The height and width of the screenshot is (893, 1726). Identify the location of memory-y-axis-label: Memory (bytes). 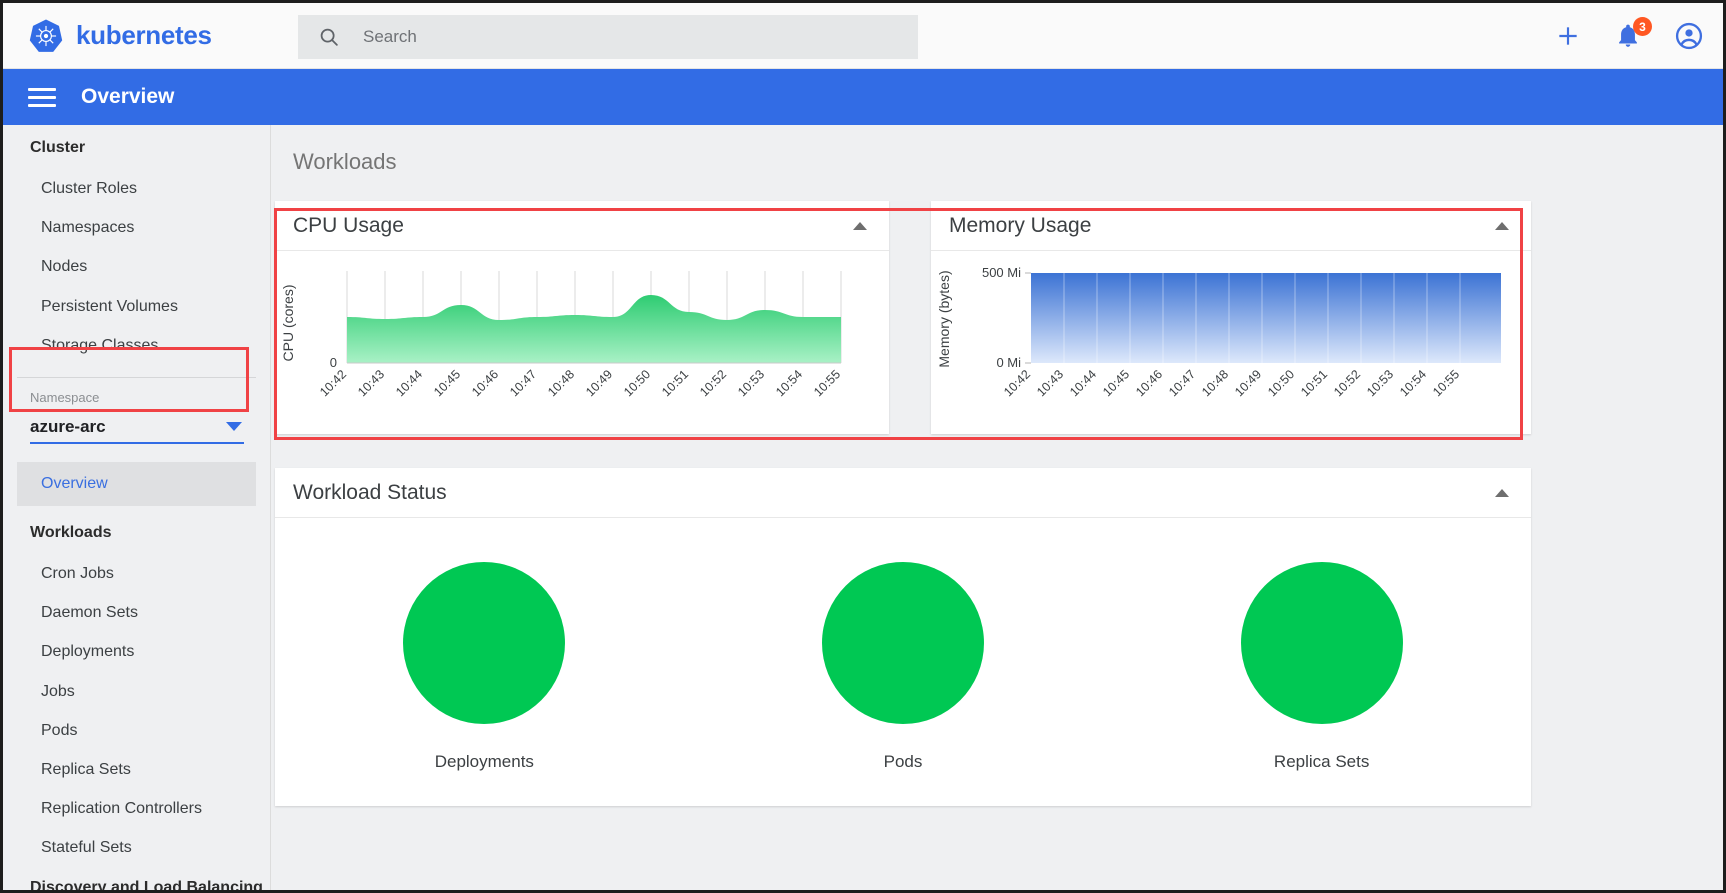
(944, 318).